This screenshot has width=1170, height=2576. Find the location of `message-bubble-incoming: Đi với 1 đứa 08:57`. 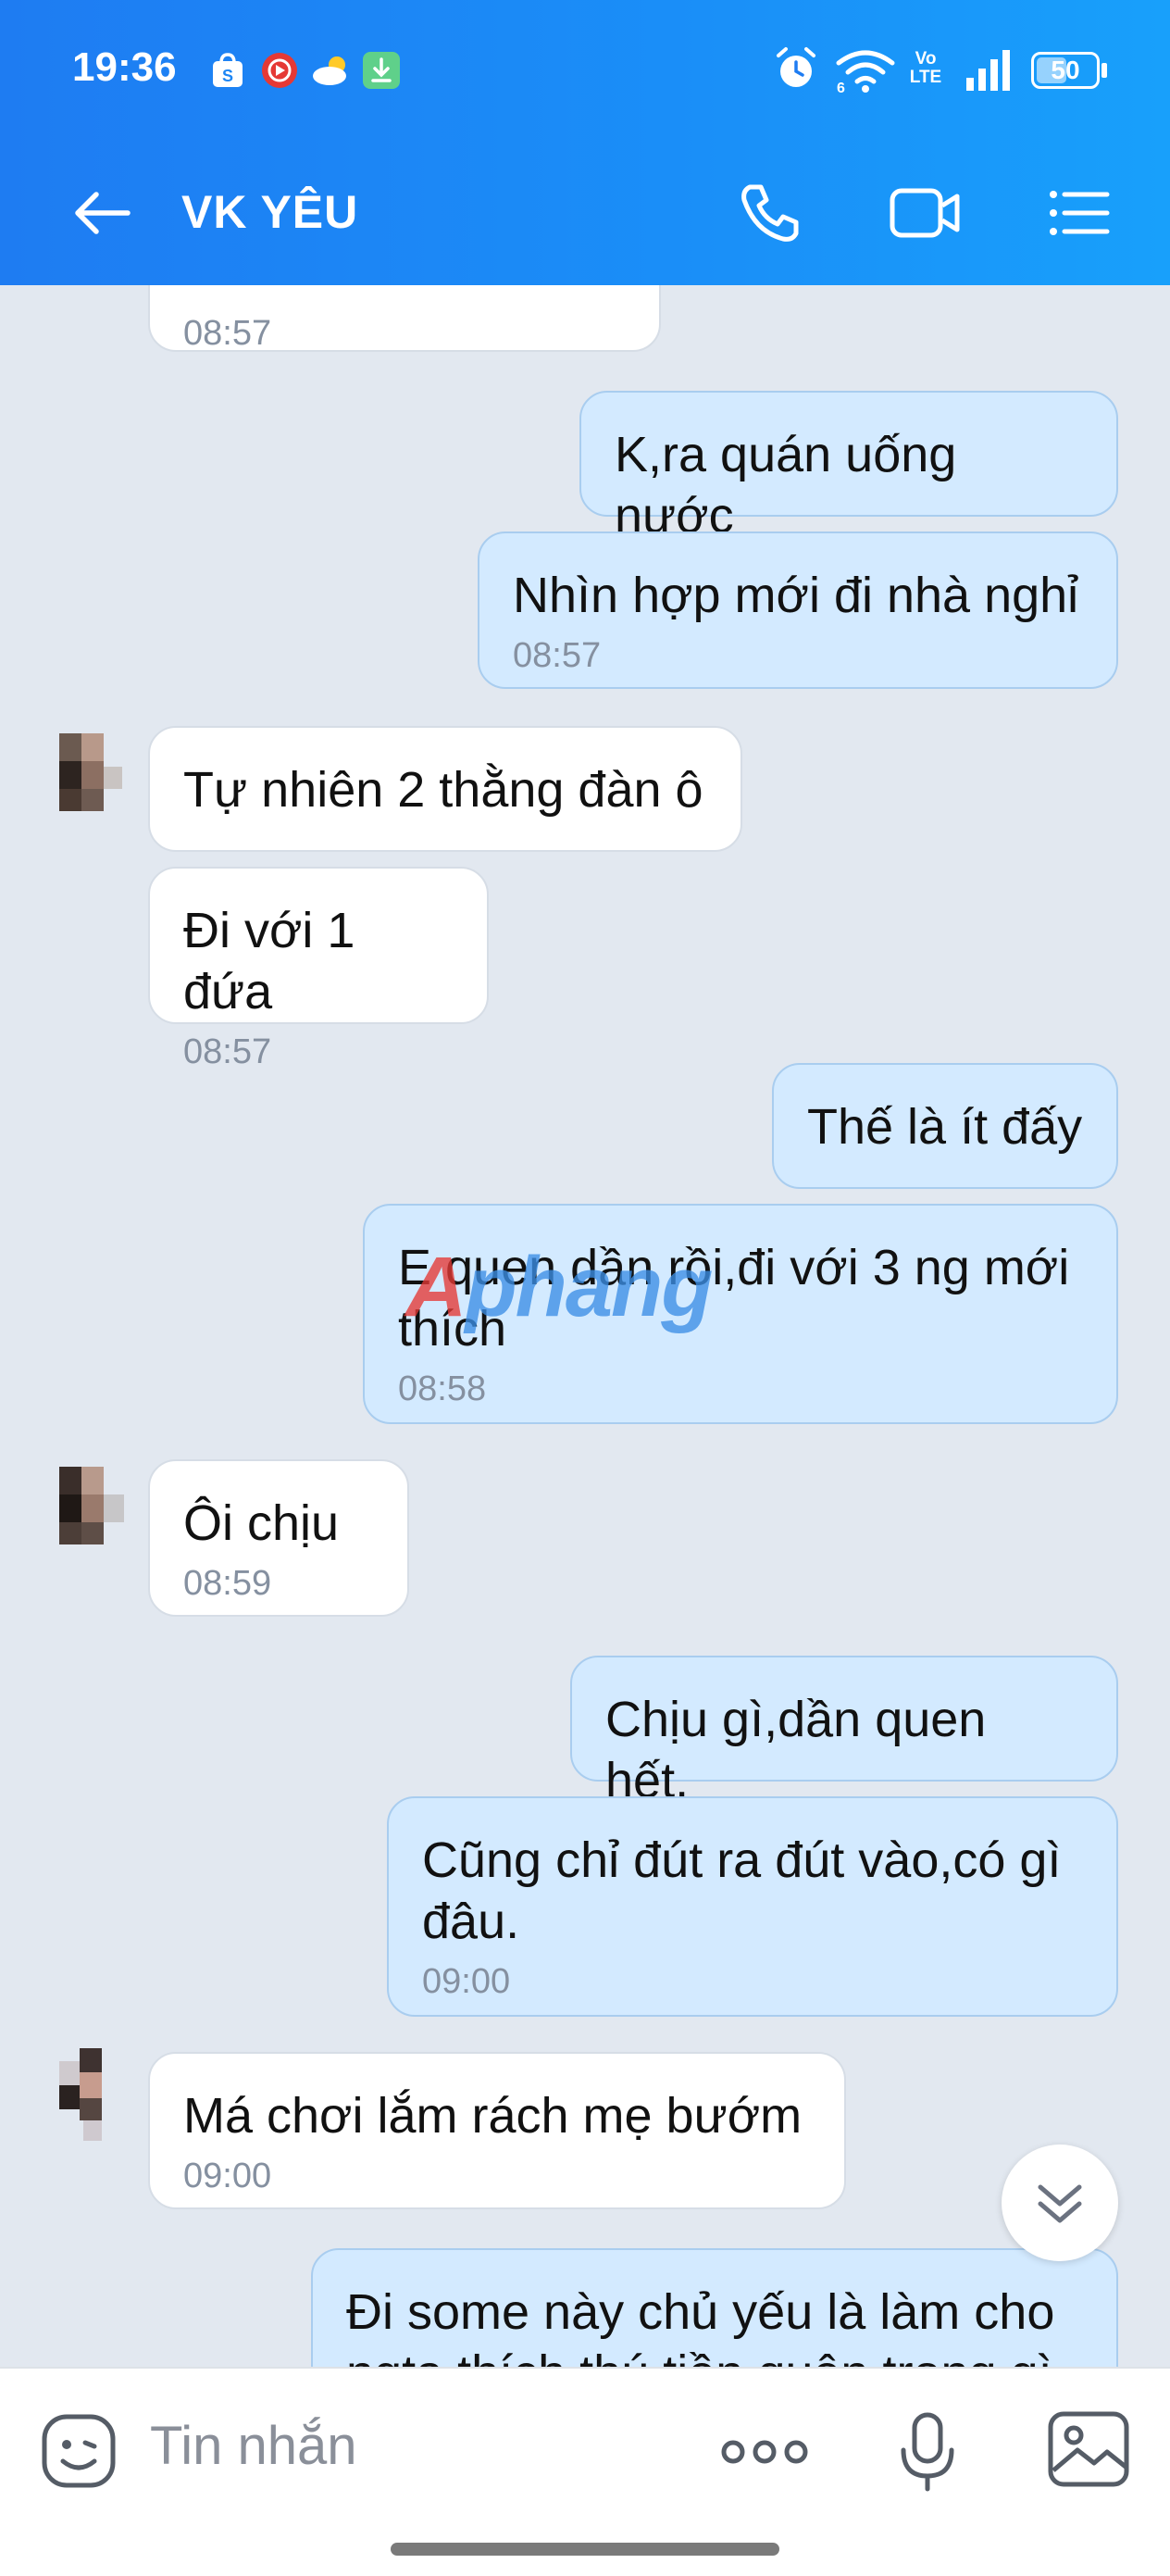

message-bubble-incoming: Đi với 1 đứa 08:57 is located at coordinates (318, 969).